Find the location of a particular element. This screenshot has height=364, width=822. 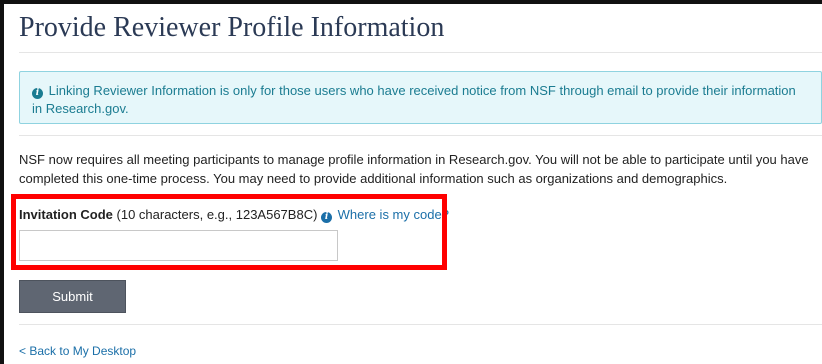

page-title: Provide Reviewer Profile Information is located at coordinates (232, 27).